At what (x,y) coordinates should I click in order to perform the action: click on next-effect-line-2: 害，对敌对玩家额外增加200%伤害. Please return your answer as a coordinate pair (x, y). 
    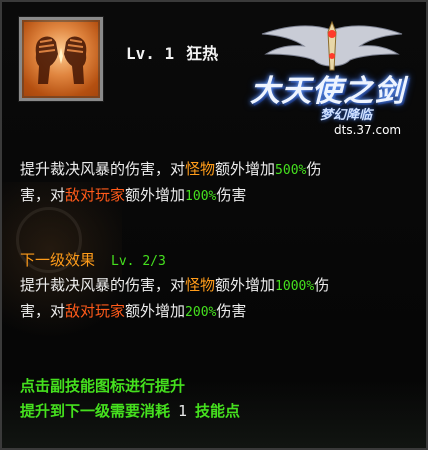
    Looking at the image, I should click on (219, 312).